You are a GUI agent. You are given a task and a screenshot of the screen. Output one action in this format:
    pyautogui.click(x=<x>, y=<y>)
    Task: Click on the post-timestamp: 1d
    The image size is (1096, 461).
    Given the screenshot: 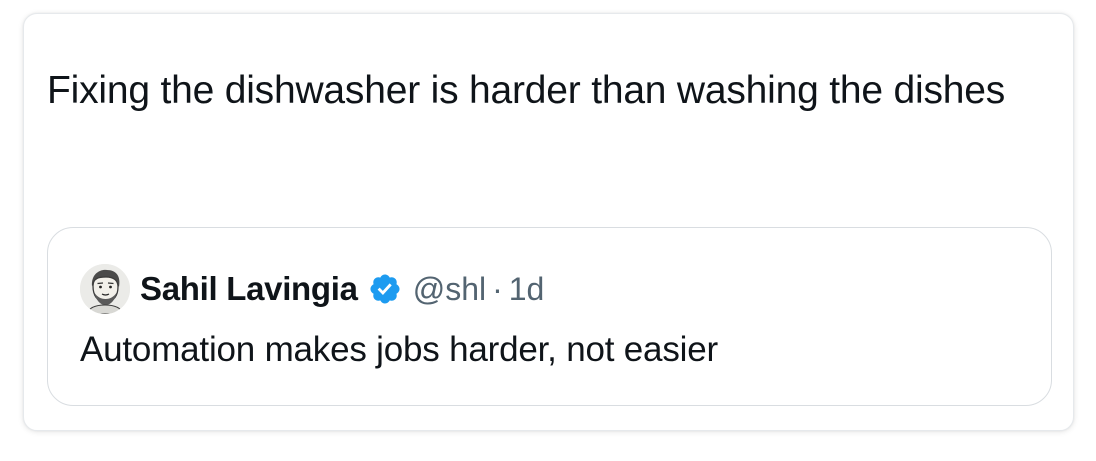 What is the action you would take?
    pyautogui.click(x=527, y=289)
    